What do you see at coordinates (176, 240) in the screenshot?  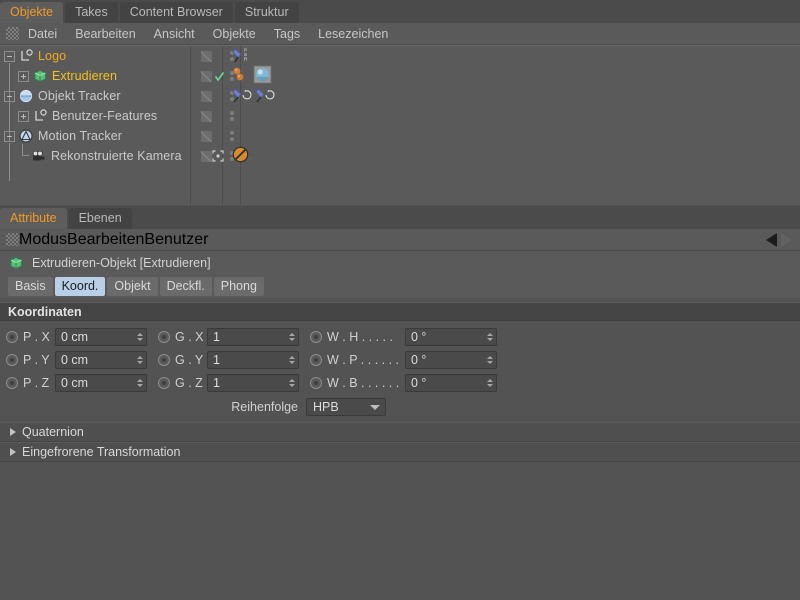 I see `menu-benutzer: Benutzer` at bounding box center [176, 240].